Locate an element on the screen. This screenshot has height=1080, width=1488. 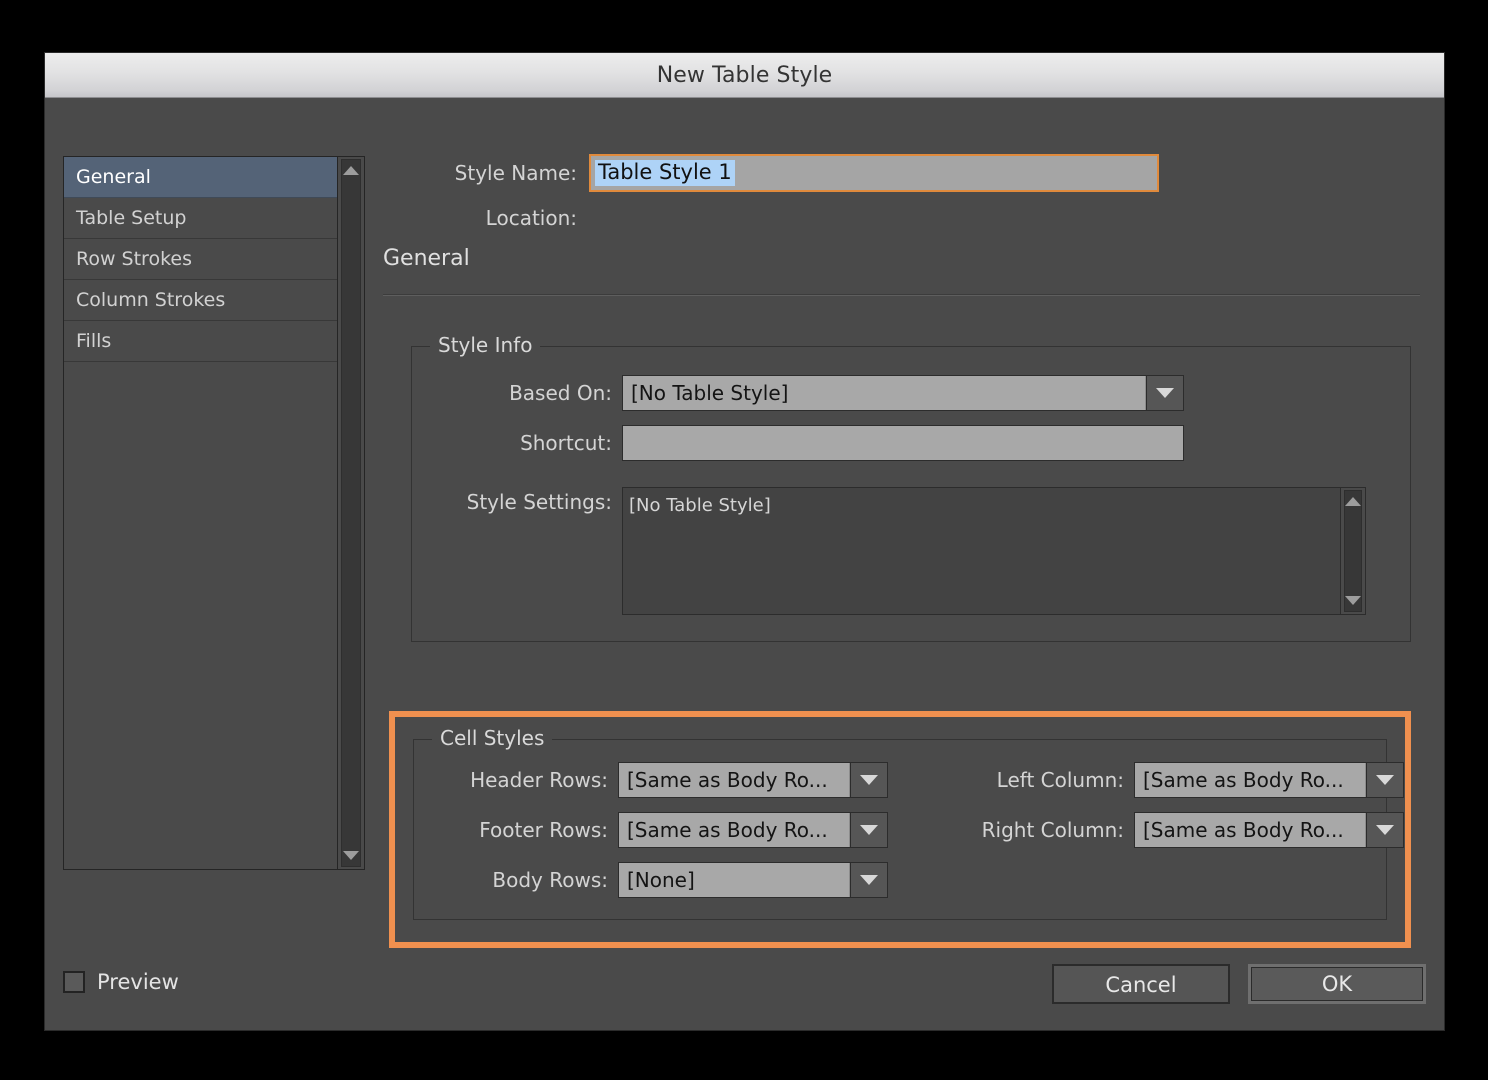
sidebar-scrollbar is located at coordinates (350, 513).